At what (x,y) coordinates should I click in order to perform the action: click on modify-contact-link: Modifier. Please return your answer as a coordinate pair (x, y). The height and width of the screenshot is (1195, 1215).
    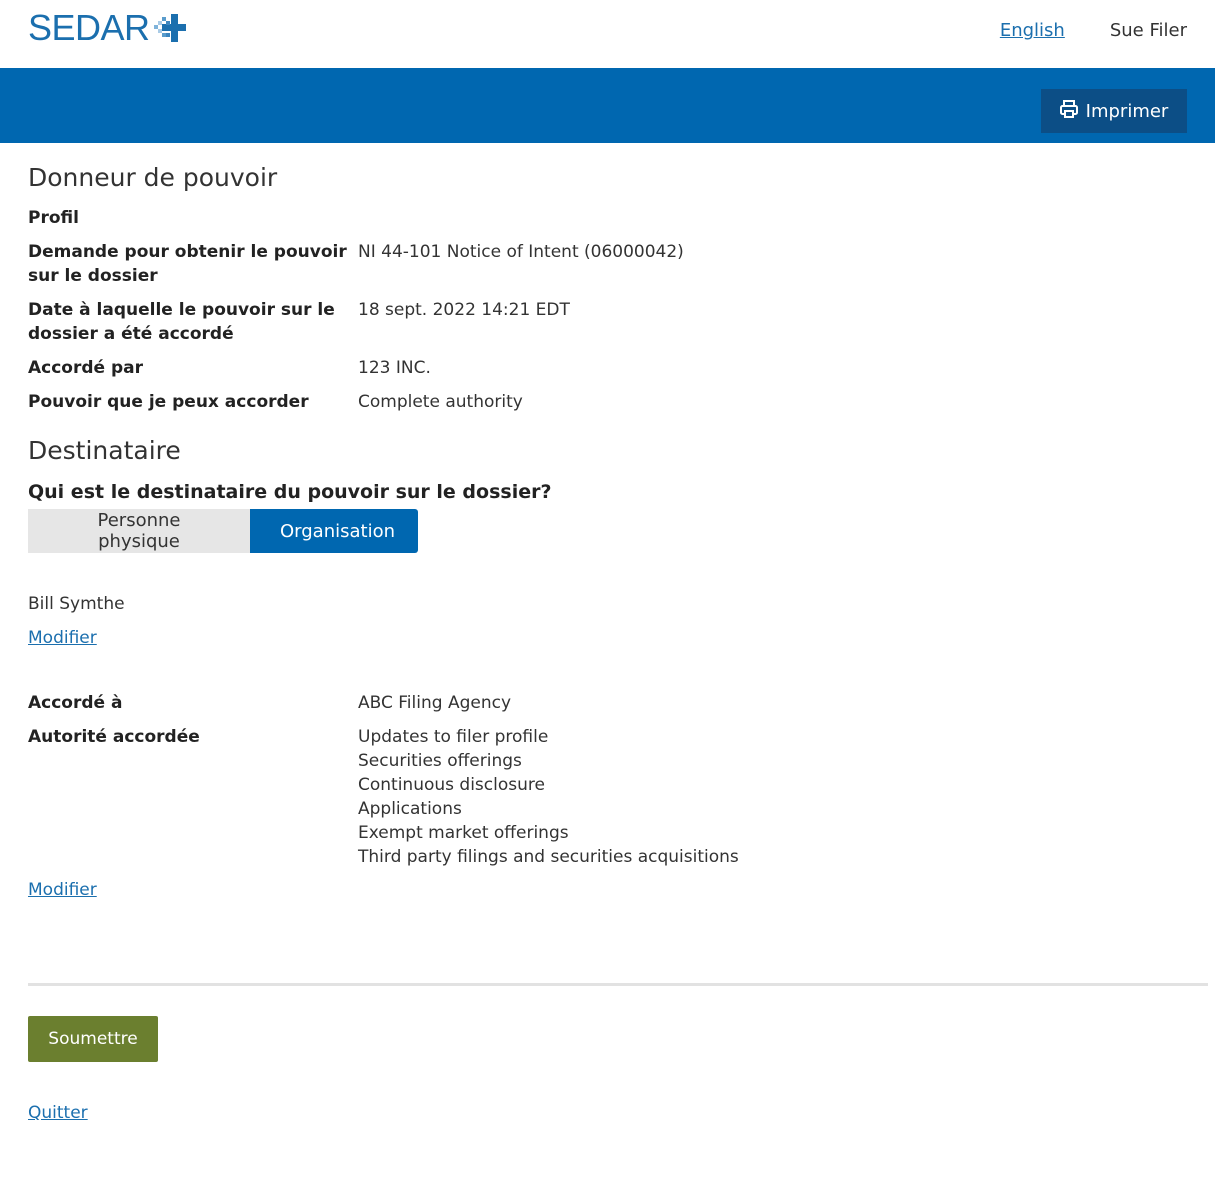
    Looking at the image, I should click on (62, 638).